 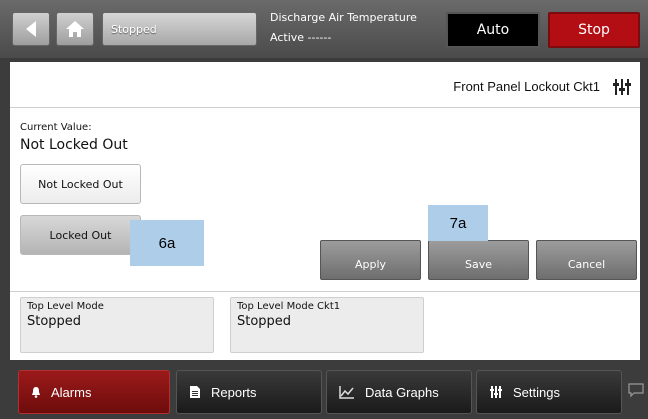 I want to click on tab-reports: Reports, so click(x=249, y=392).